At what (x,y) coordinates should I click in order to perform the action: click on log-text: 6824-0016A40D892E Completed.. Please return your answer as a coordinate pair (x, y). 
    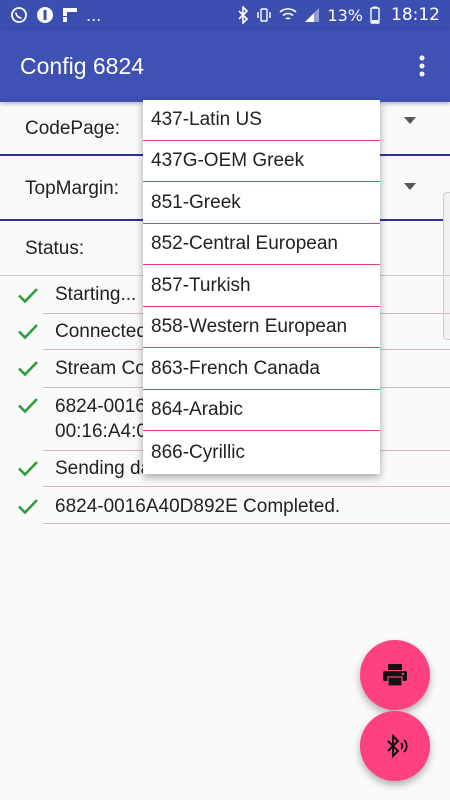
    Looking at the image, I should click on (198, 506).